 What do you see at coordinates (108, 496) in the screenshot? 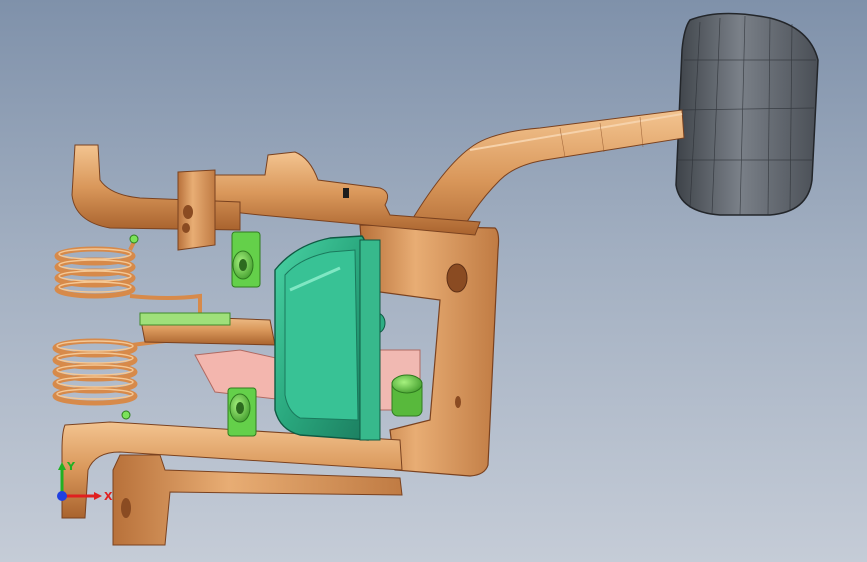
I see `x-axis-label: X` at bounding box center [108, 496].